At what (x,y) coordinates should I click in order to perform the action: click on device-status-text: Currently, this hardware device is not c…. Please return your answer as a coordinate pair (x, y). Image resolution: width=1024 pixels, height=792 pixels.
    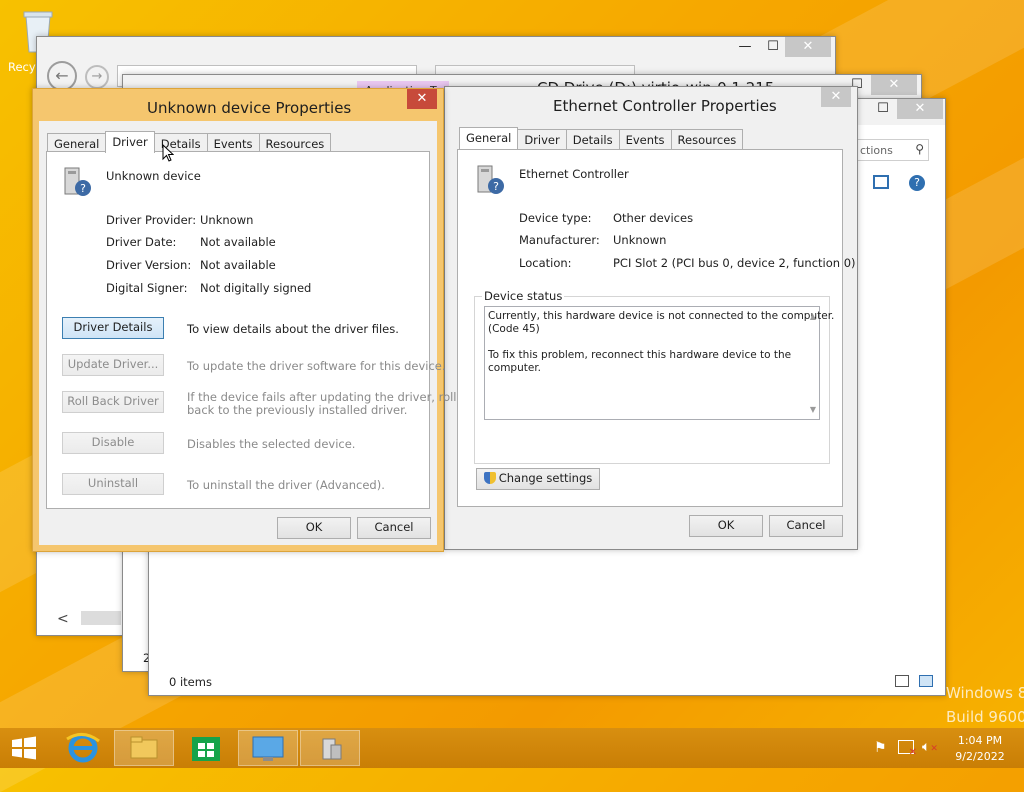
    Looking at the image, I should click on (659, 363).